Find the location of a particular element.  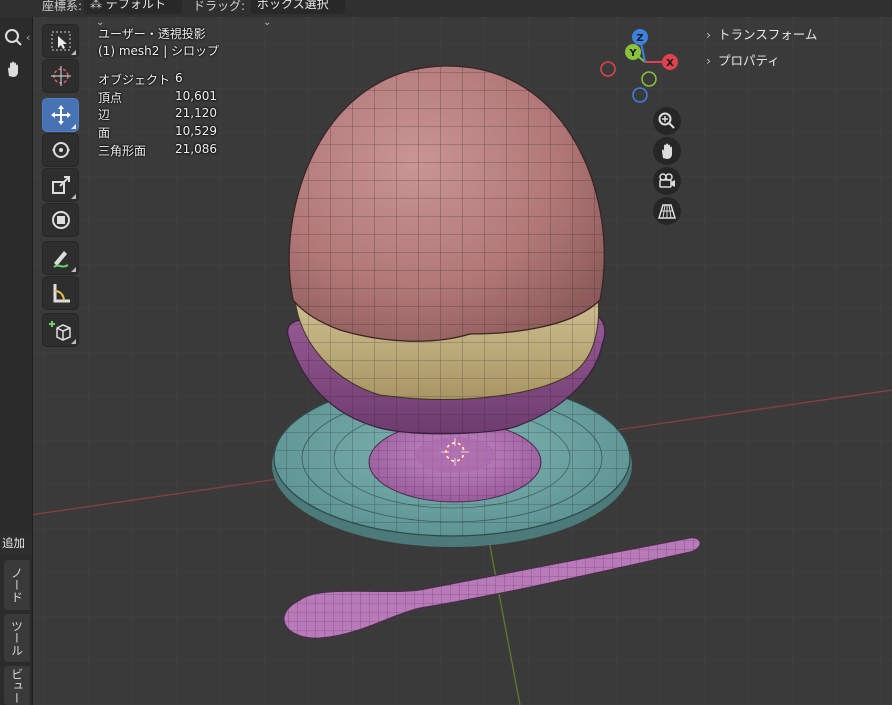

orientation-value: デフォルト is located at coordinates (135, 5).